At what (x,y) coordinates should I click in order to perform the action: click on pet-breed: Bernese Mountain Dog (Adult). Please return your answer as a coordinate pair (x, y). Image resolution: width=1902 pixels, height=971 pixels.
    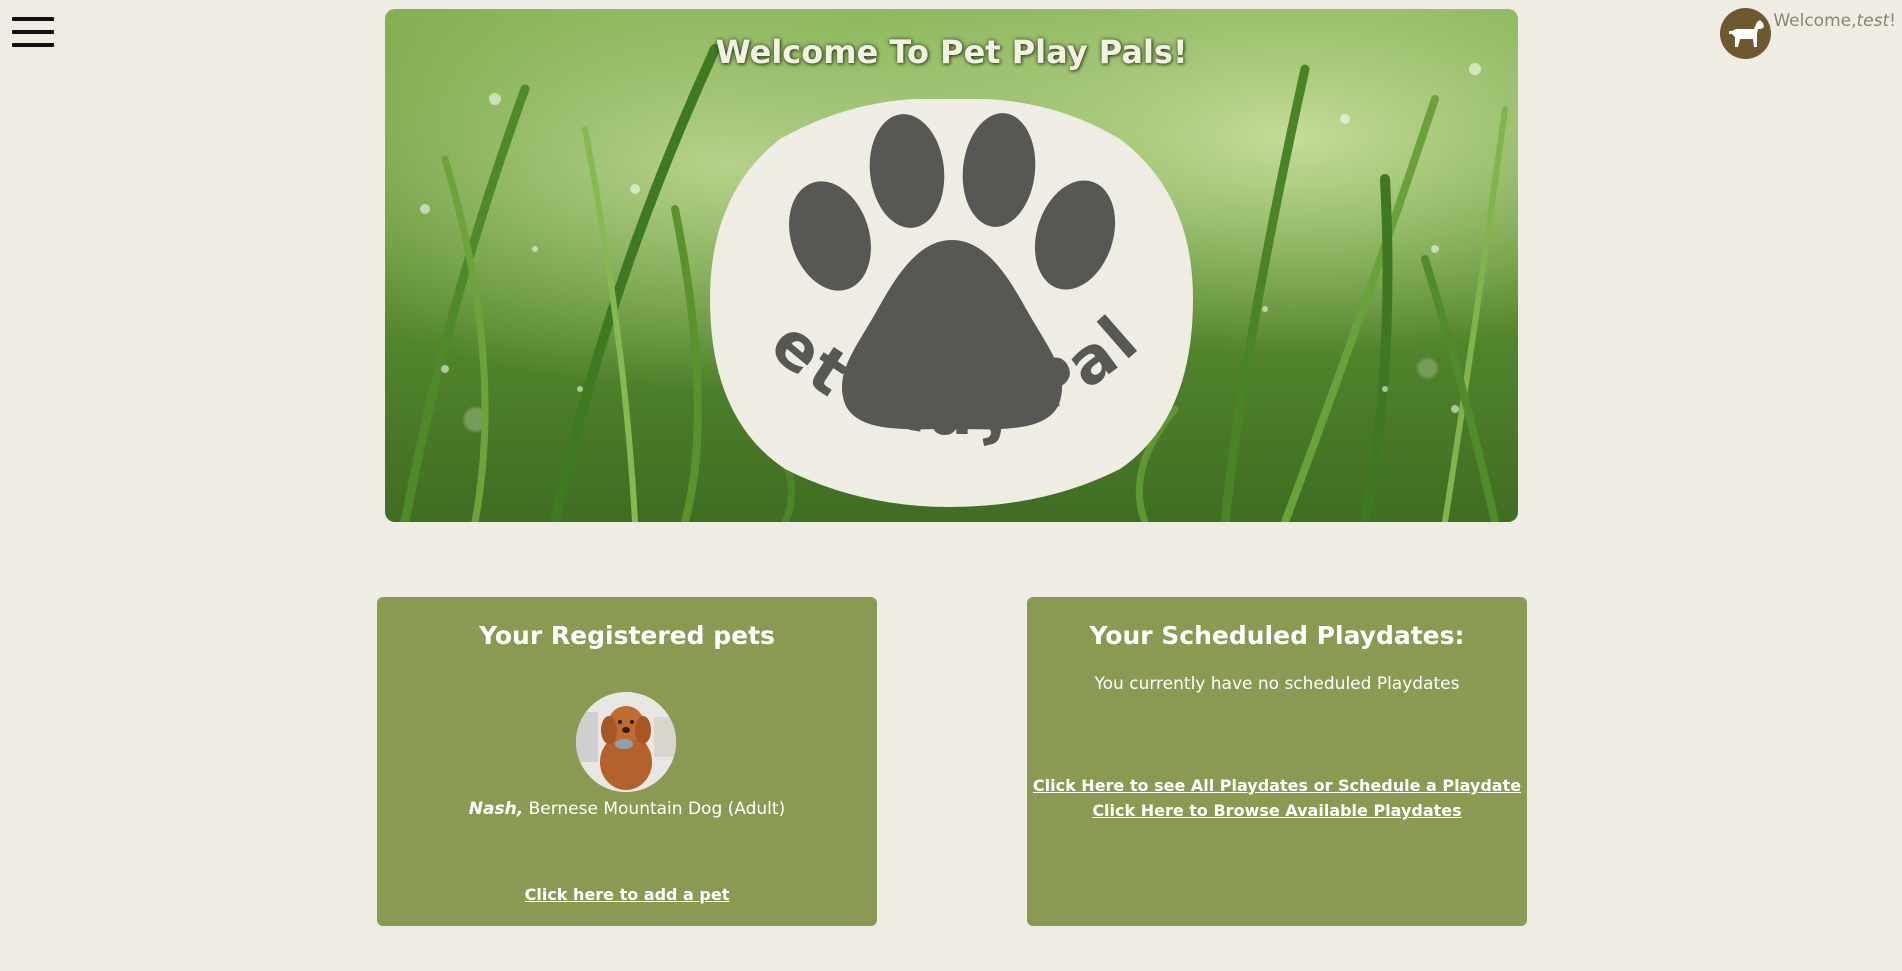
    Looking at the image, I should click on (657, 809).